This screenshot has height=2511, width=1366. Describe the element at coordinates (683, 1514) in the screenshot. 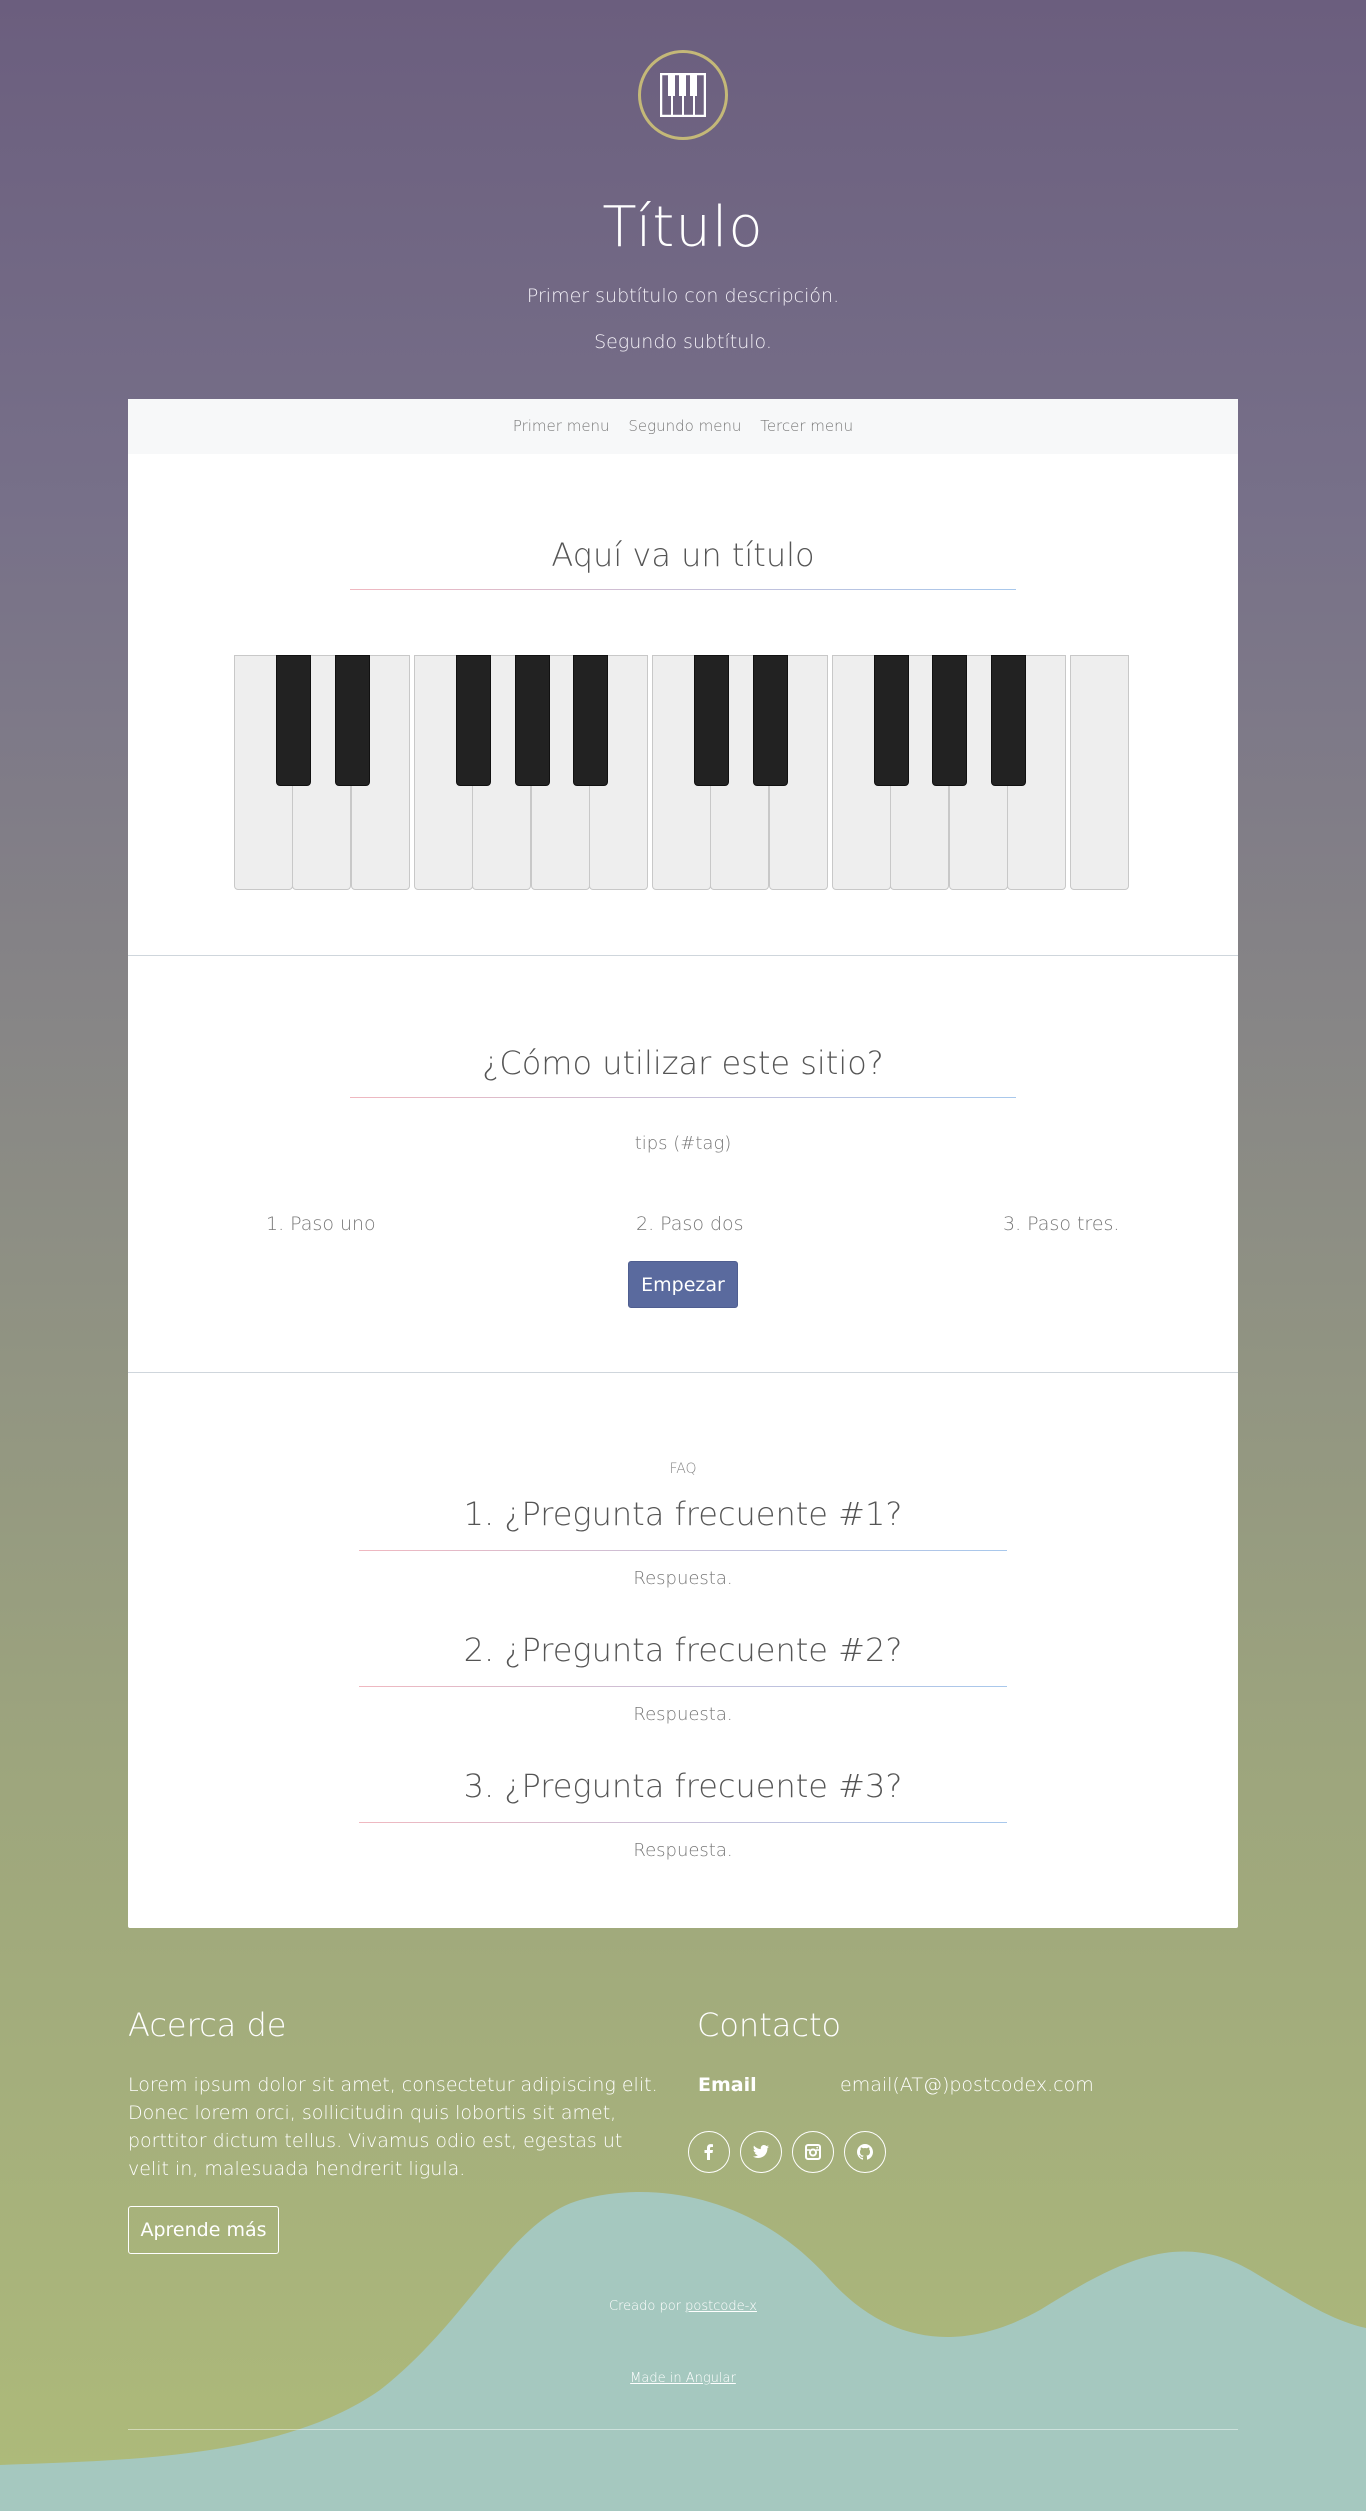

I see `faq-question-1: 1. ¿Pregunta frecuente #1?` at that location.